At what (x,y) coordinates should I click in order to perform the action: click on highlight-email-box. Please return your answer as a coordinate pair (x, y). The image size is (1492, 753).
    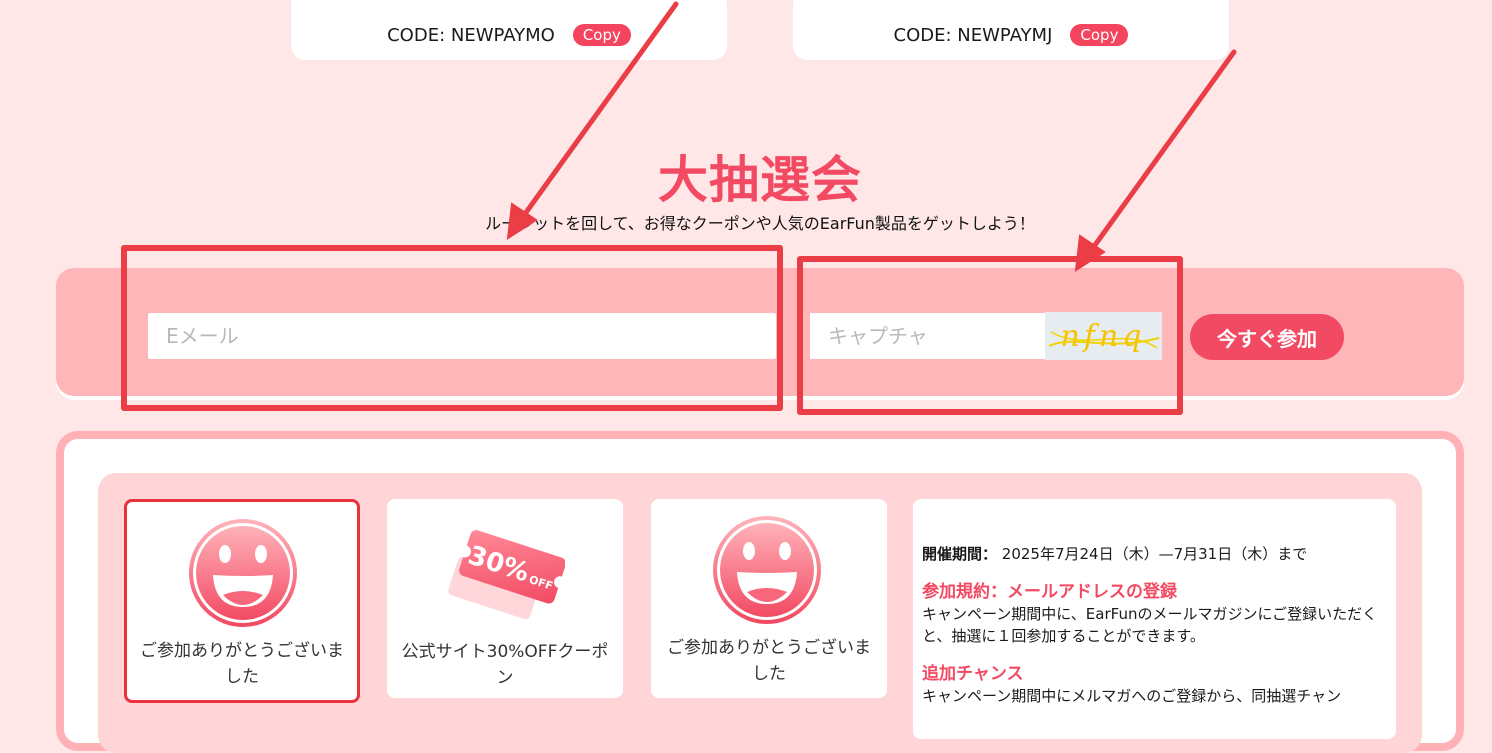
    Looking at the image, I should click on (452, 328).